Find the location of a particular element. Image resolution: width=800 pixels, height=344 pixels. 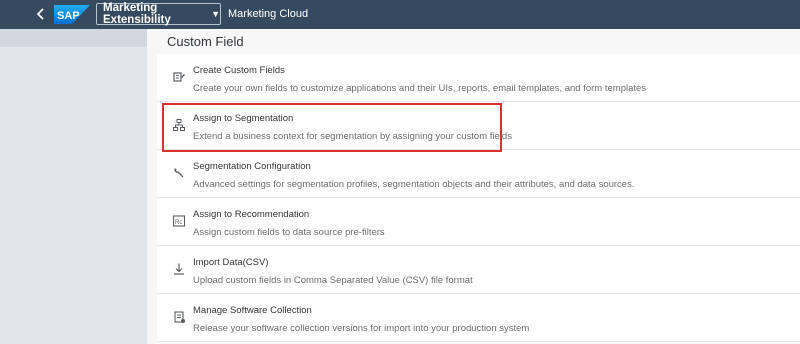

sap-logo: SAP is located at coordinates (72, 14).